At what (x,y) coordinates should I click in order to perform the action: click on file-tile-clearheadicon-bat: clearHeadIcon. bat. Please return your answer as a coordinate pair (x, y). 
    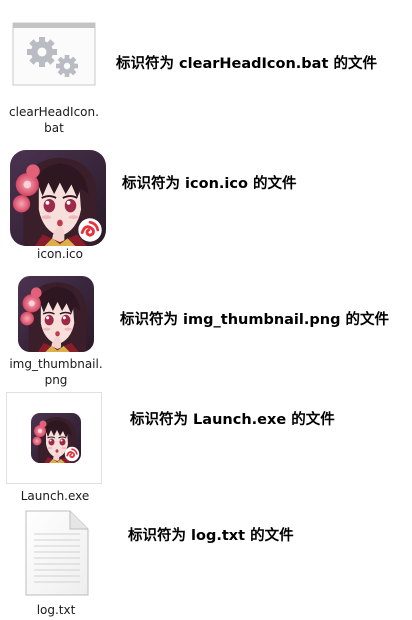
    Looking at the image, I should click on (54, 77).